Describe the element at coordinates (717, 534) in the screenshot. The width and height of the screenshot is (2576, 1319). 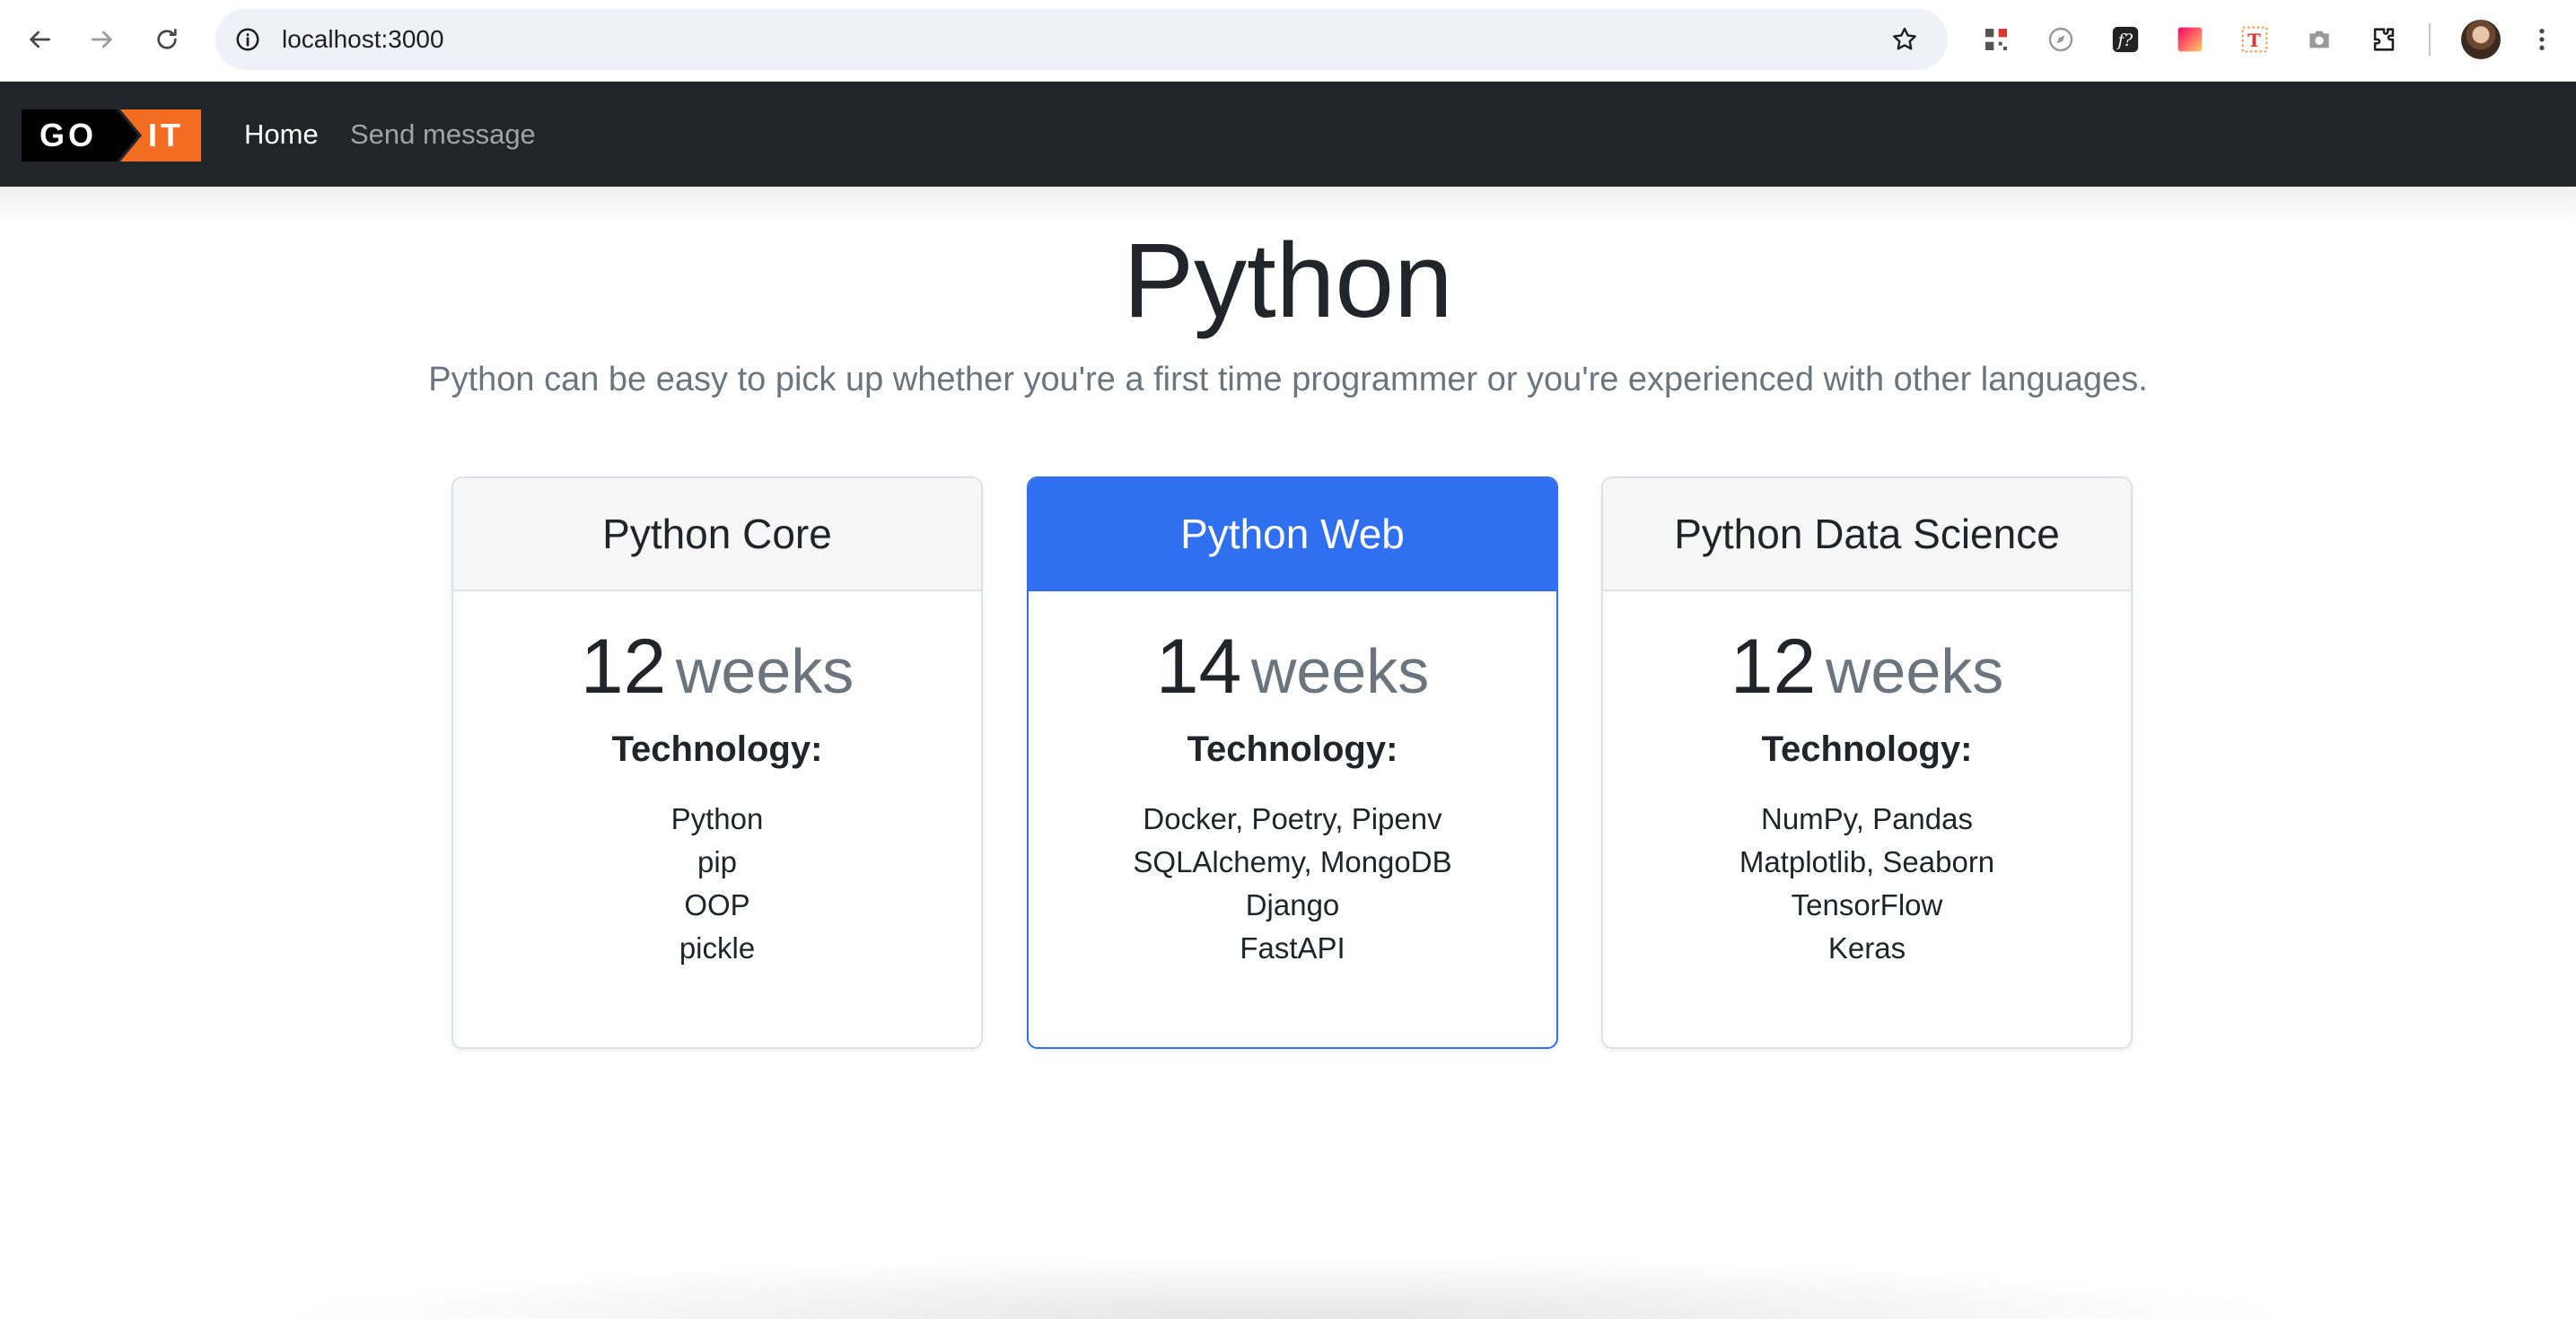
I see `card-title: Python Core` at that location.